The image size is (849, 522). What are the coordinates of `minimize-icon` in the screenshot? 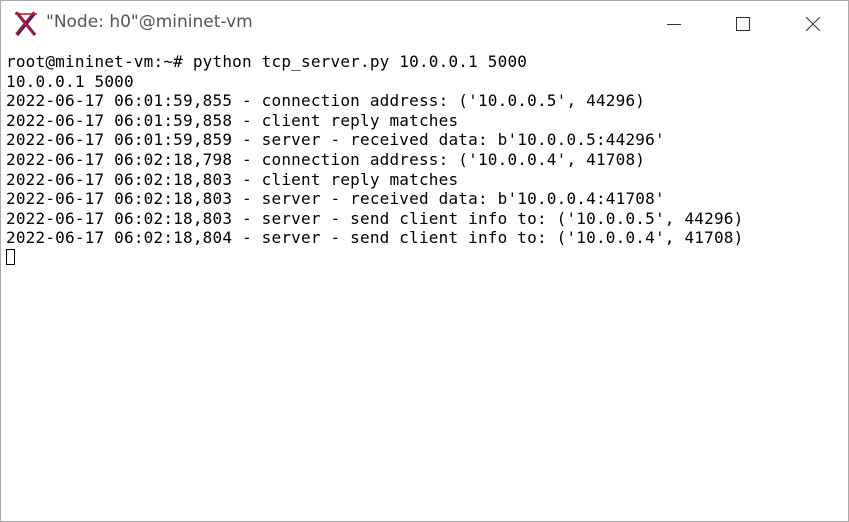 It's located at (674, 24).